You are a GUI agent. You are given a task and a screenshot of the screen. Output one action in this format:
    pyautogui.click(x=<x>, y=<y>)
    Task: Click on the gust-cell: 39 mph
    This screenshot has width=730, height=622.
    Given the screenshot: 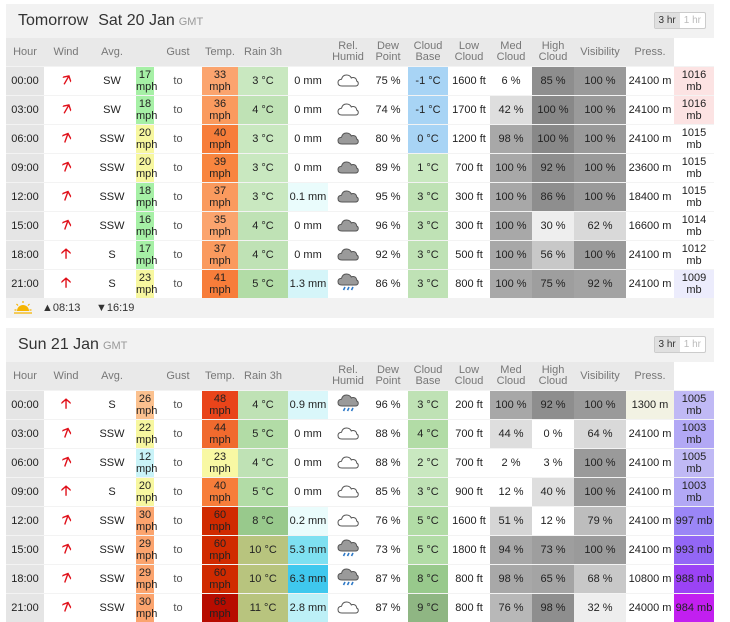 What is the action you would take?
    pyautogui.click(x=220, y=168)
    